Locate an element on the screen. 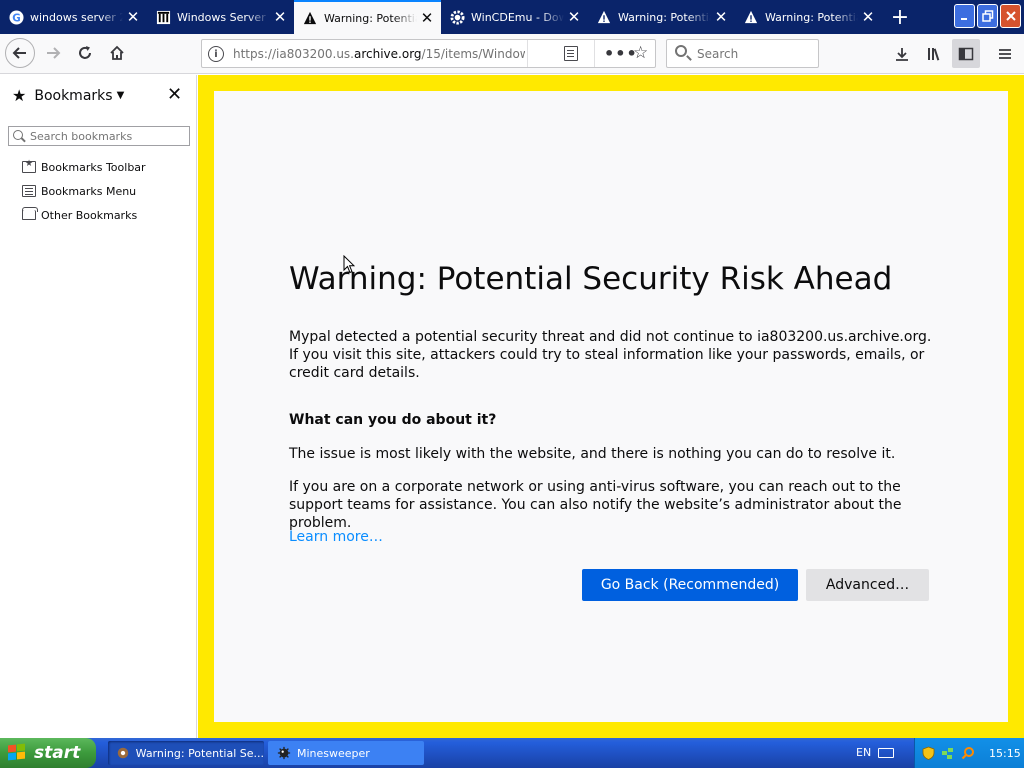 Image resolution: width=1024 pixels, height=768 pixels. tab-title: Windows Server 2016 is located at coordinates (223, 17).